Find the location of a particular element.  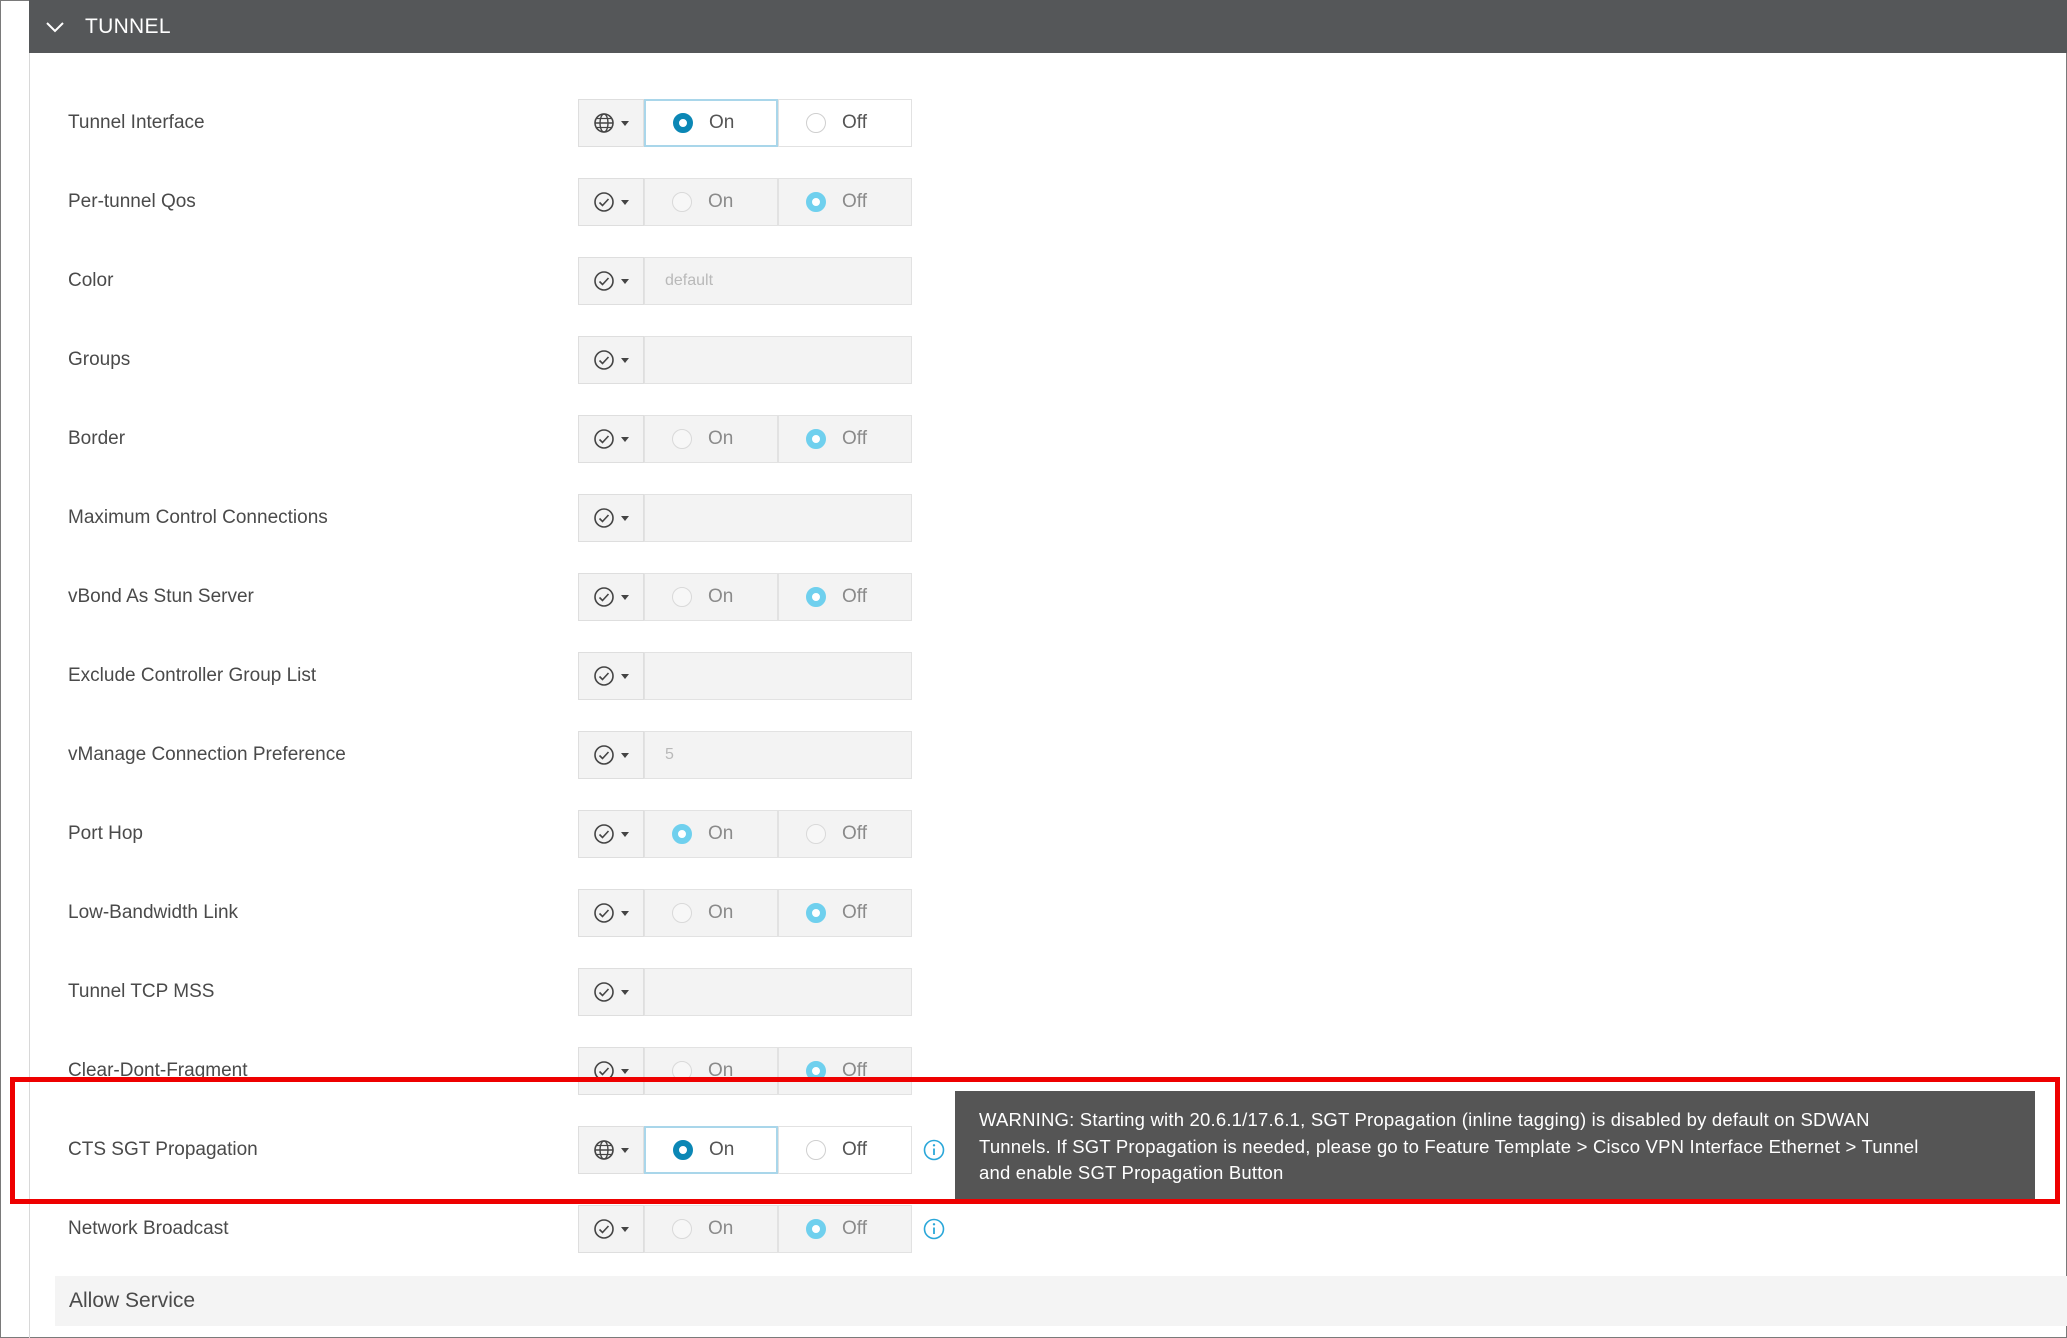

field-label: Low-Bandwidth Link is located at coordinates (153, 912).